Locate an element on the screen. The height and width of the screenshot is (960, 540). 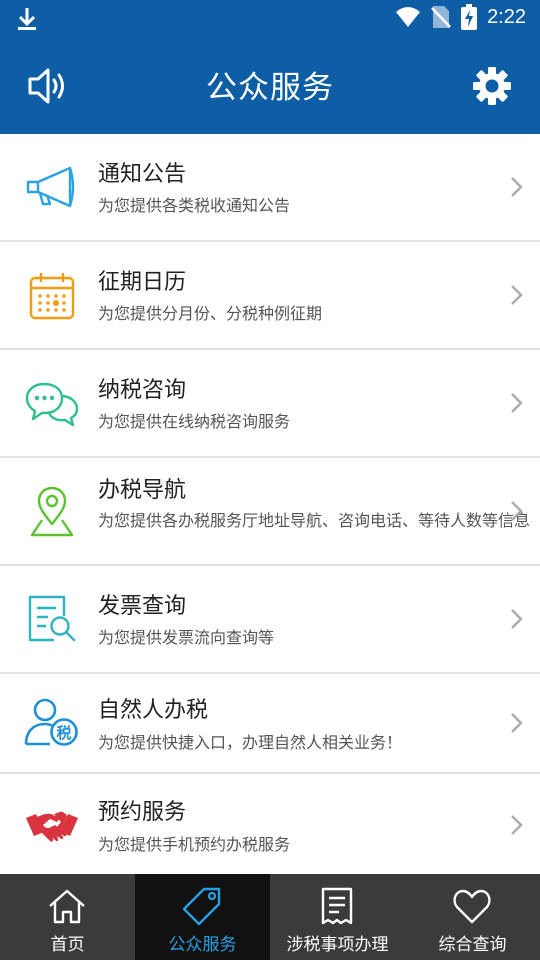
tab-label: 综合查询 is located at coordinates (472, 945).